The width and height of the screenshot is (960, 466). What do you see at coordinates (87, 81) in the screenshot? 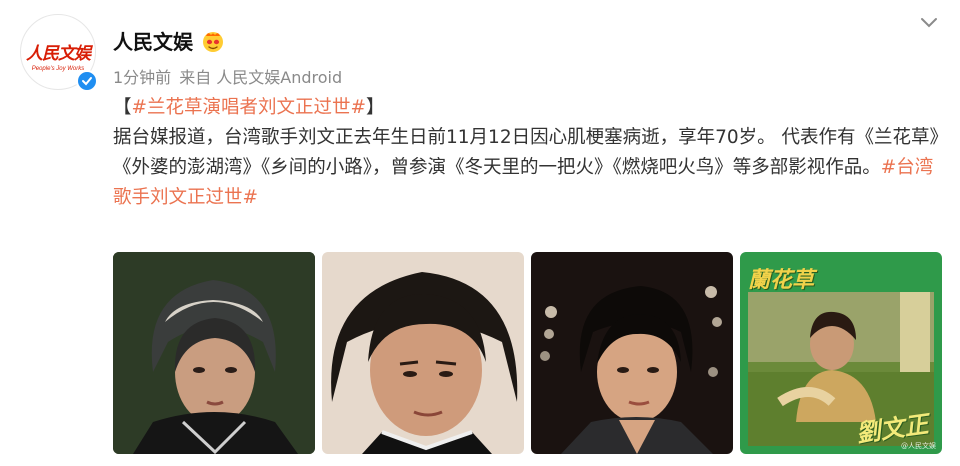
I see `verified-icon` at bounding box center [87, 81].